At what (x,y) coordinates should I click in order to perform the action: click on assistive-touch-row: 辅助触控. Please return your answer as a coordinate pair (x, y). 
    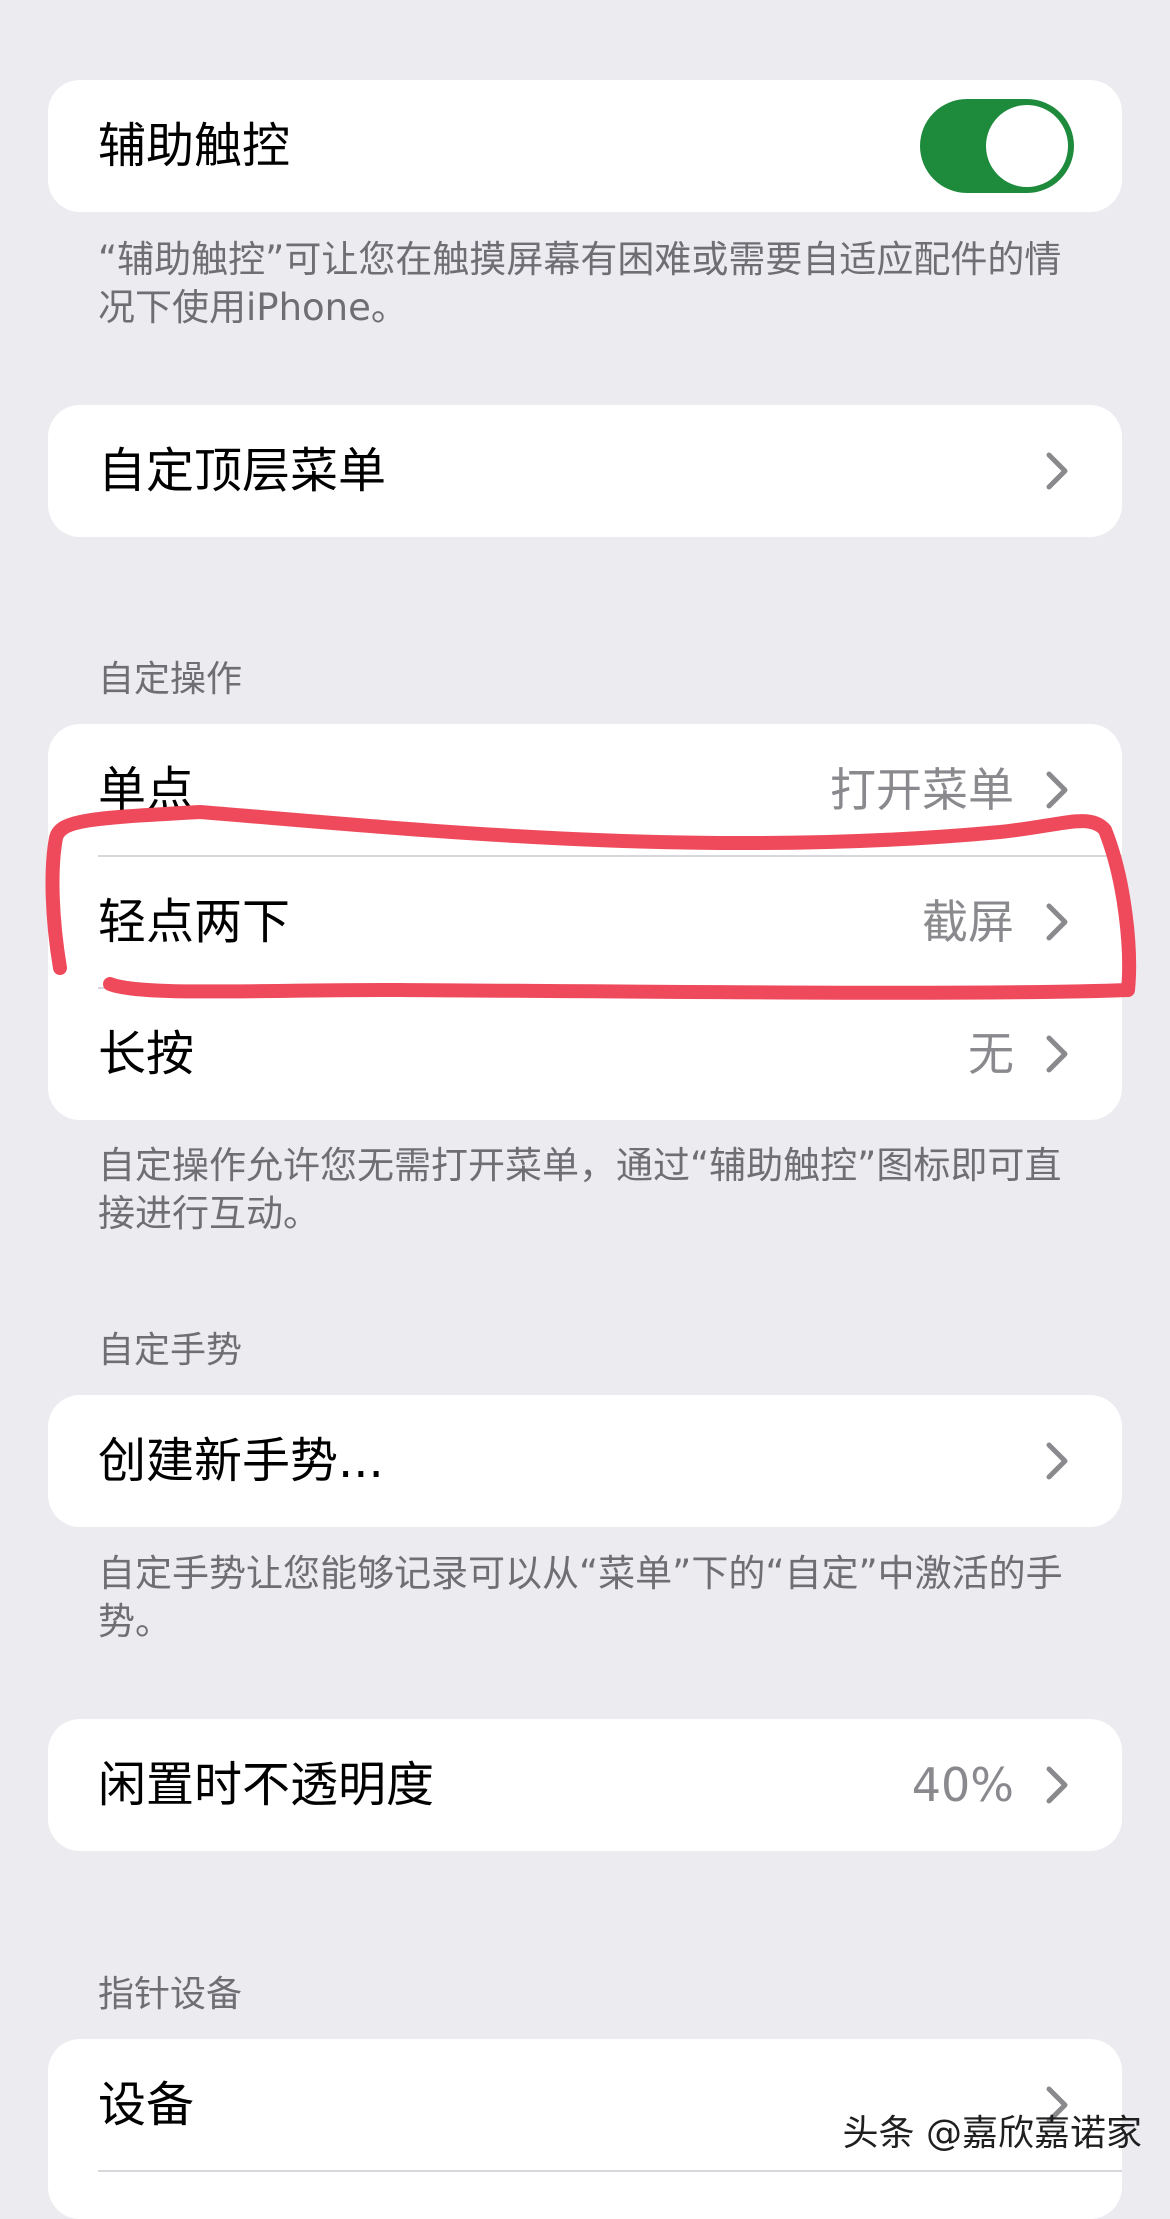
    Looking at the image, I should click on (585, 146).